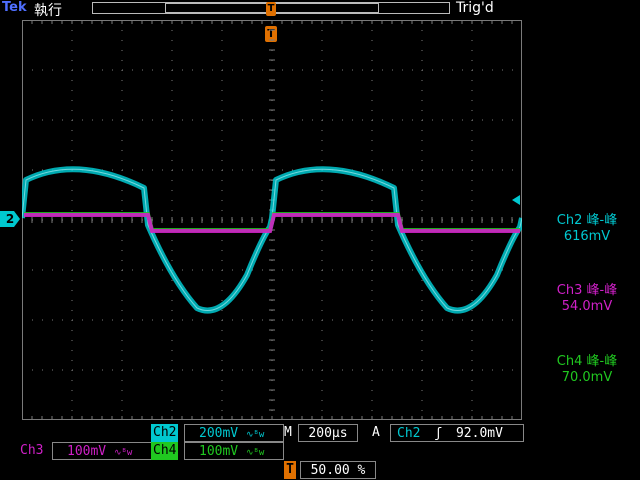 Image resolution: width=640 pixels, height=480 pixels. I want to click on trigger-position-box: 50.00 %, so click(338, 470).